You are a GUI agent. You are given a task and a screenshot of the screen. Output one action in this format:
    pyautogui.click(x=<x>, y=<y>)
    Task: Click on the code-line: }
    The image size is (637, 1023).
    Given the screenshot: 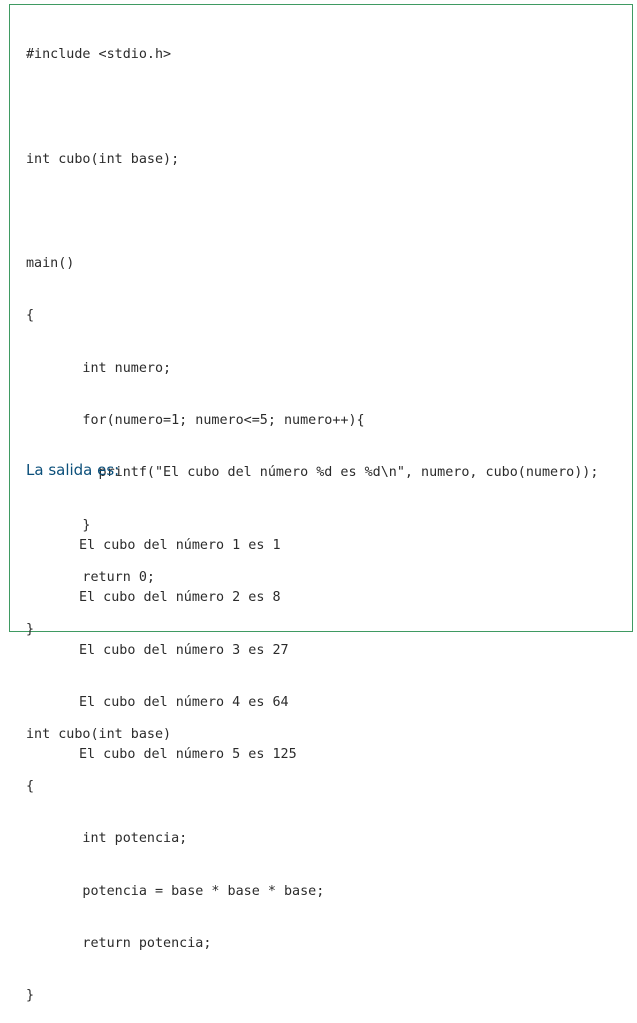 What is the action you would take?
    pyautogui.click(x=30, y=996)
    